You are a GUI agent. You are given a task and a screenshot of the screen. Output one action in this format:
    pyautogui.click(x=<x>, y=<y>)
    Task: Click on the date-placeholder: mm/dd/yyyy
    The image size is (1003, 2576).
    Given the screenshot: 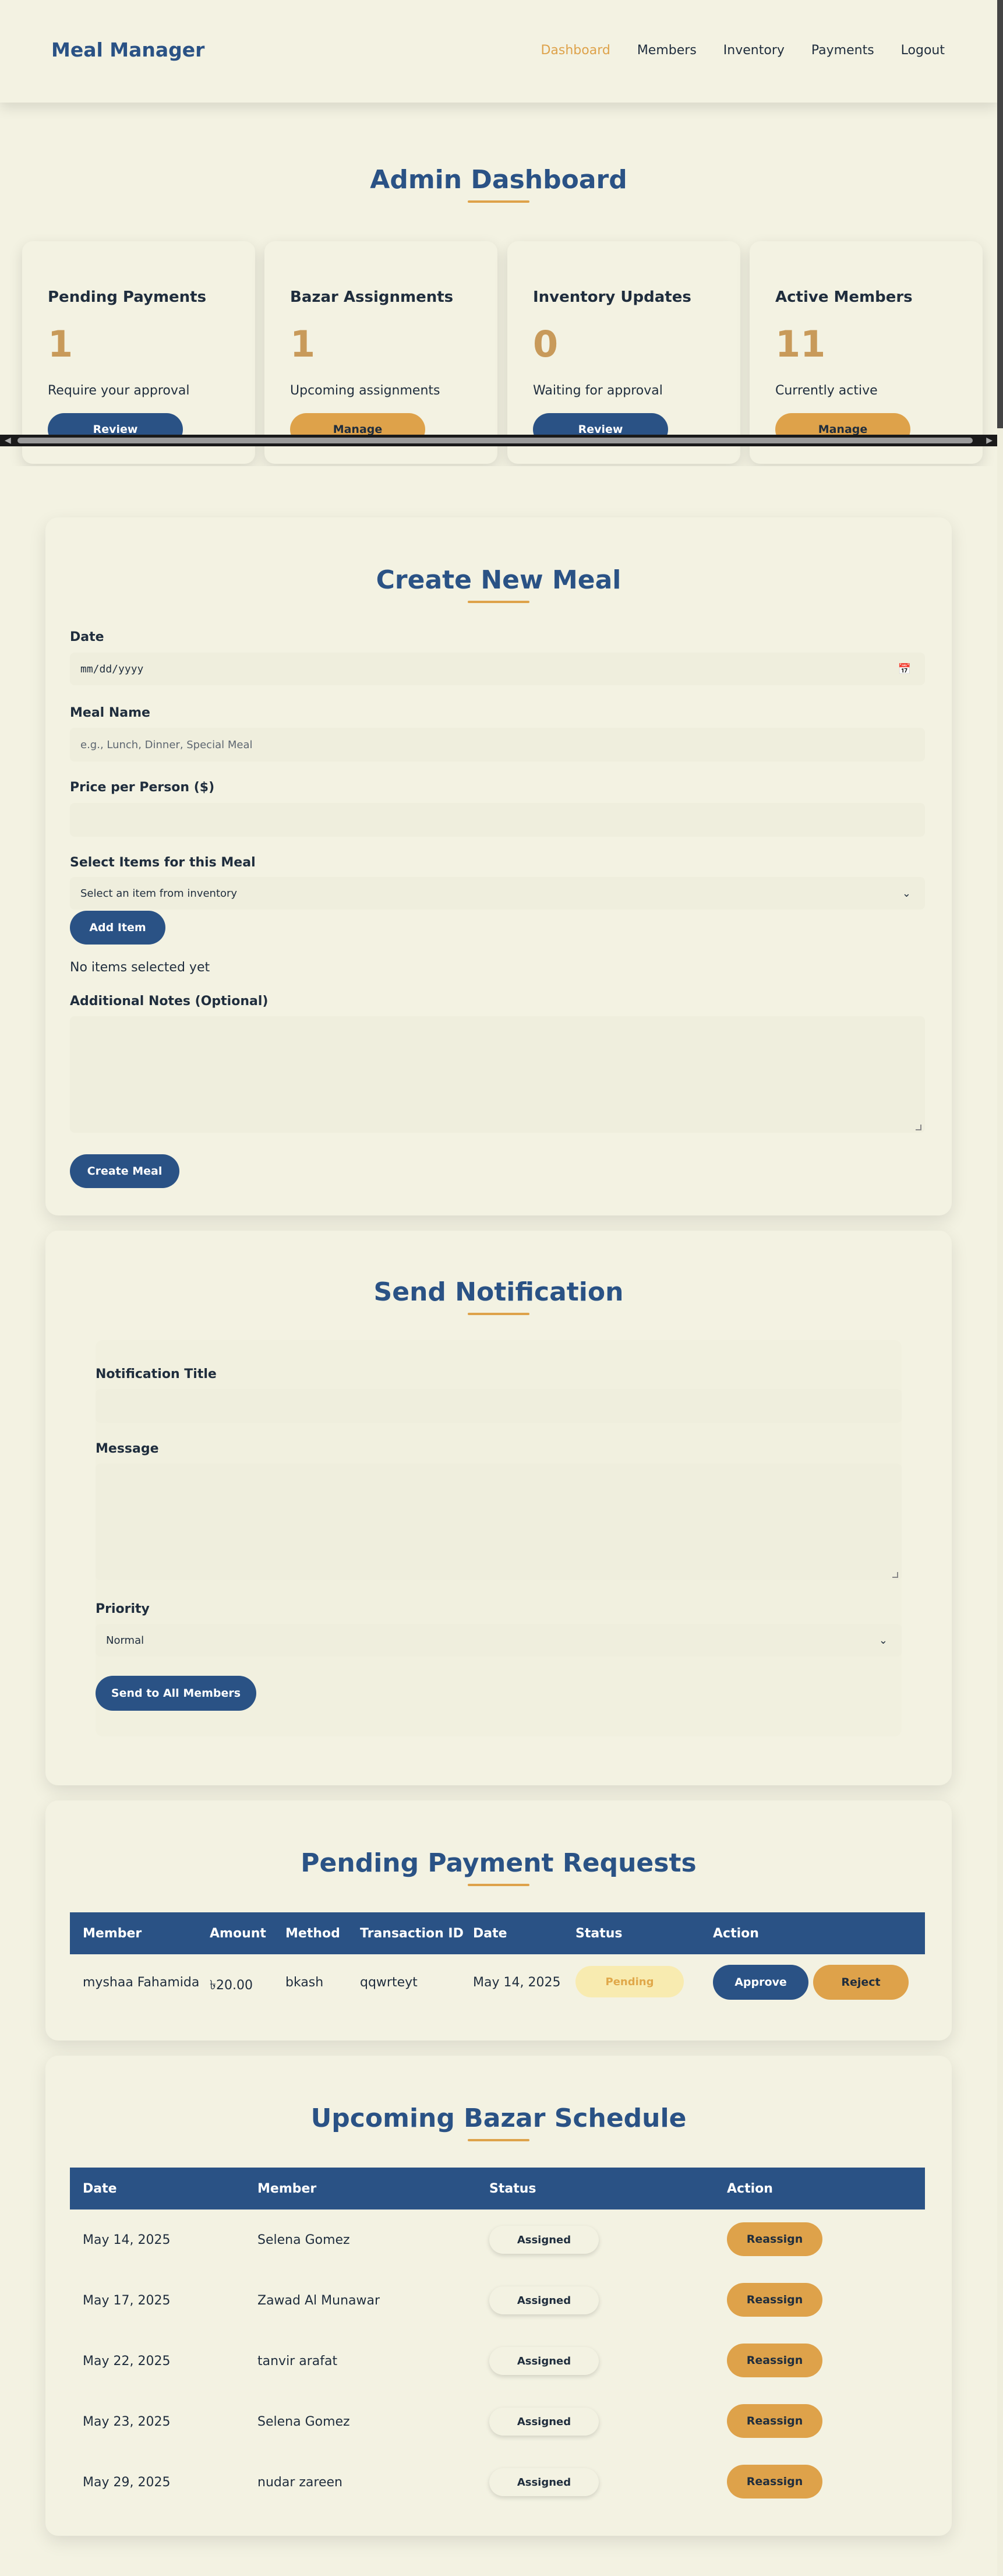 What is the action you would take?
    pyautogui.click(x=112, y=668)
    